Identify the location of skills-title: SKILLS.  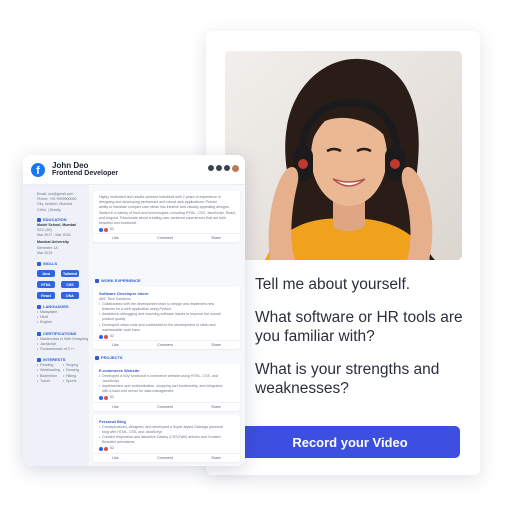
(62, 264).